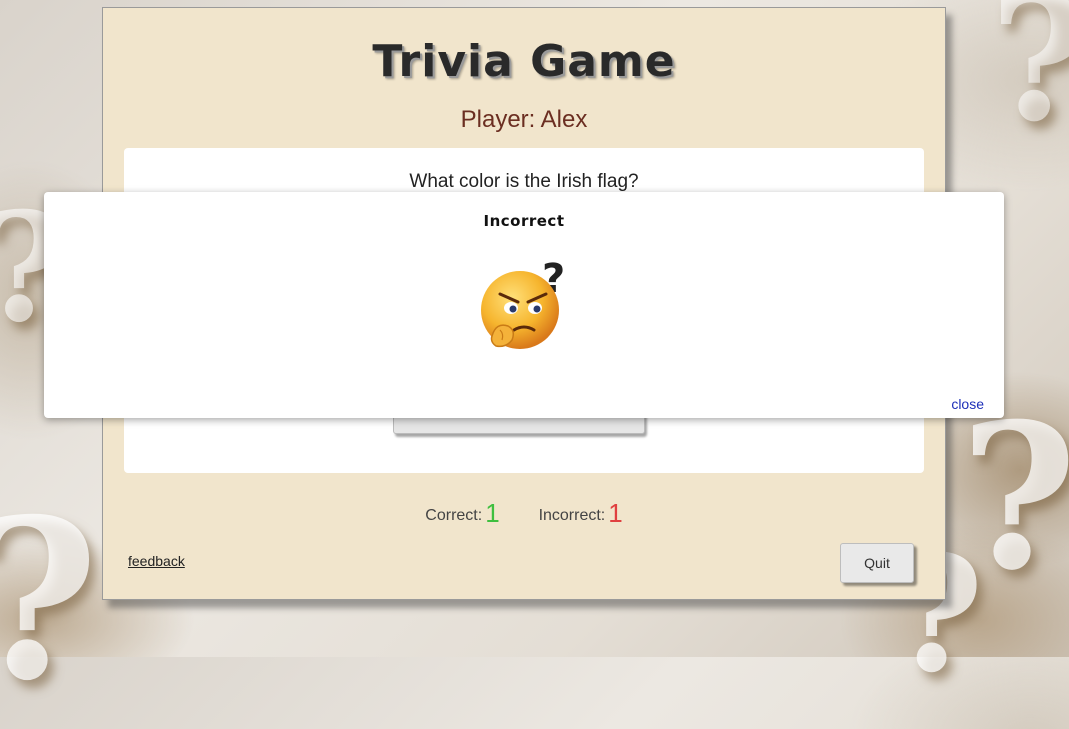  What do you see at coordinates (967, 404) in the screenshot?
I see `close-link: close` at bounding box center [967, 404].